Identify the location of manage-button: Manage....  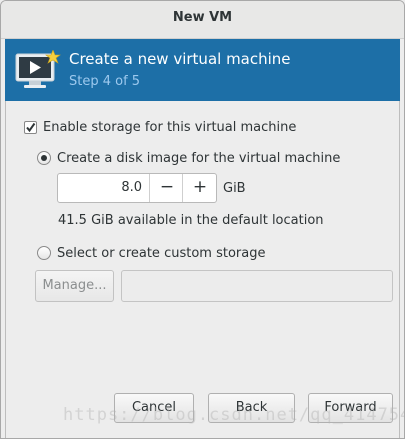
(74, 286).